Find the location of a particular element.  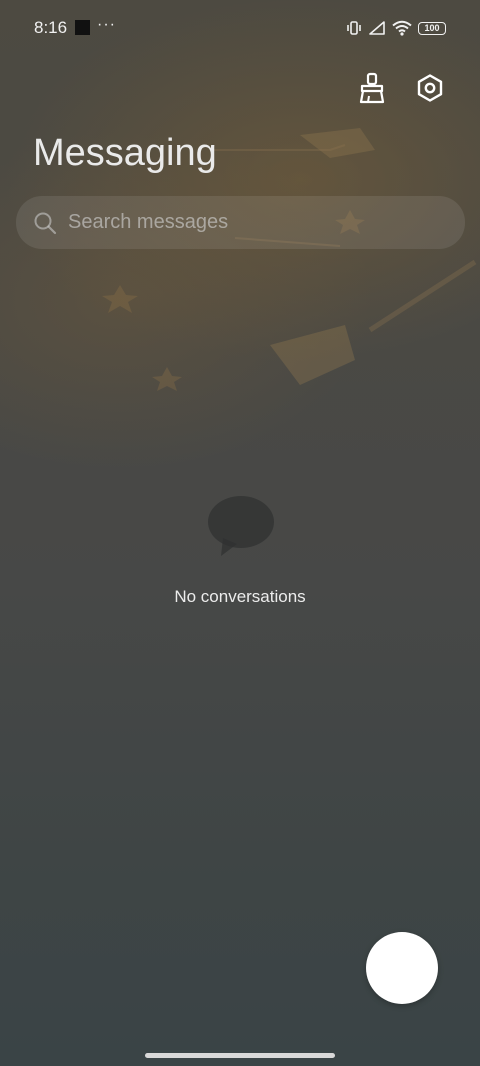

settings-icon is located at coordinates (430, 88).